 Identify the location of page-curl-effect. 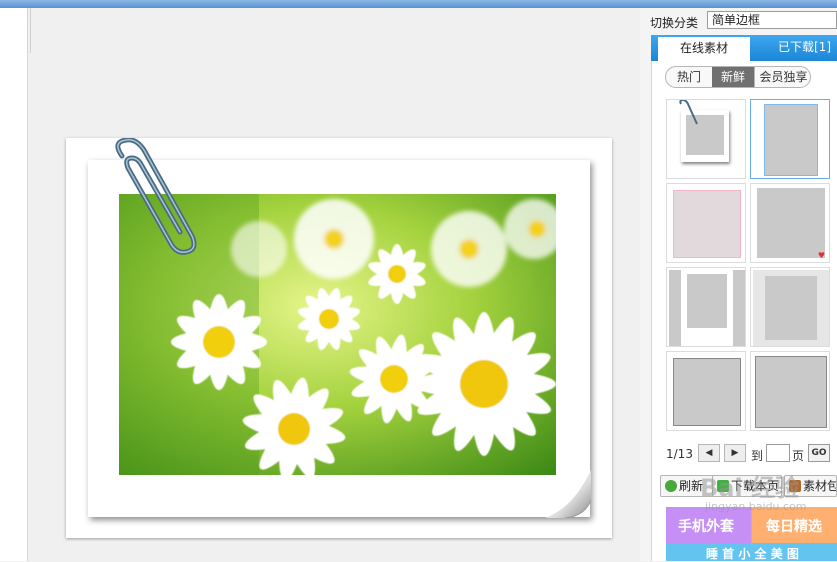
(568, 494).